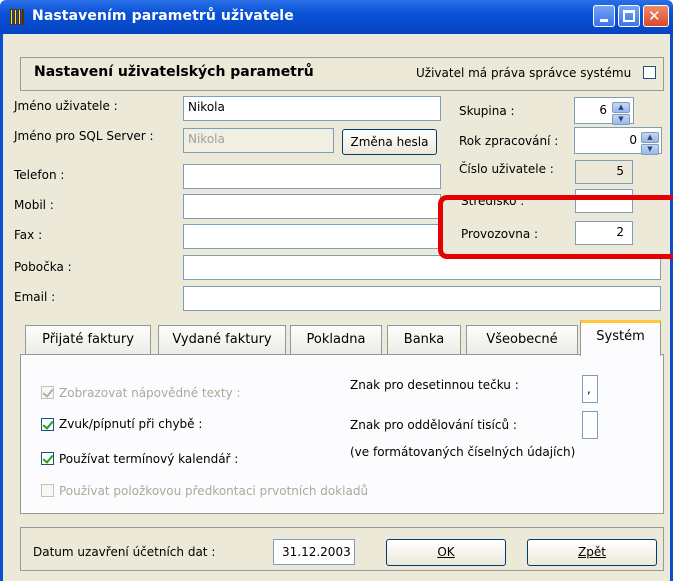 The height and width of the screenshot is (581, 673). I want to click on admin-rights-label: Uživatel má práva správce systému, so click(524, 73).